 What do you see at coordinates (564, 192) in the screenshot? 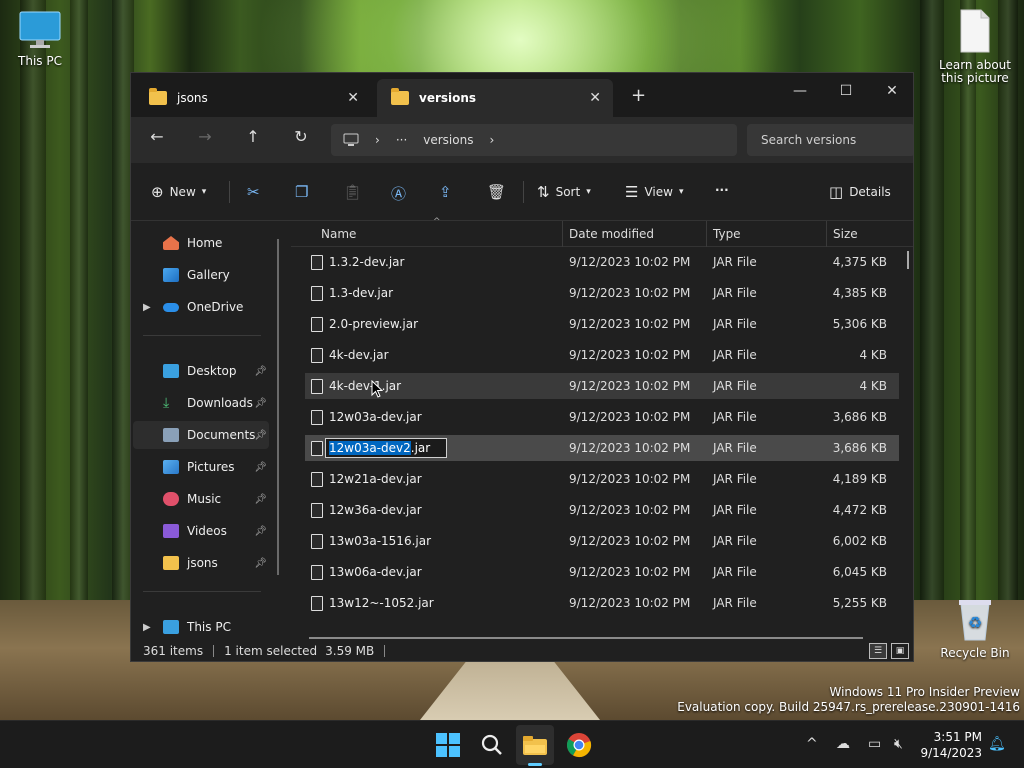
I see `sort-button: ⇅ Sort ▾` at bounding box center [564, 192].